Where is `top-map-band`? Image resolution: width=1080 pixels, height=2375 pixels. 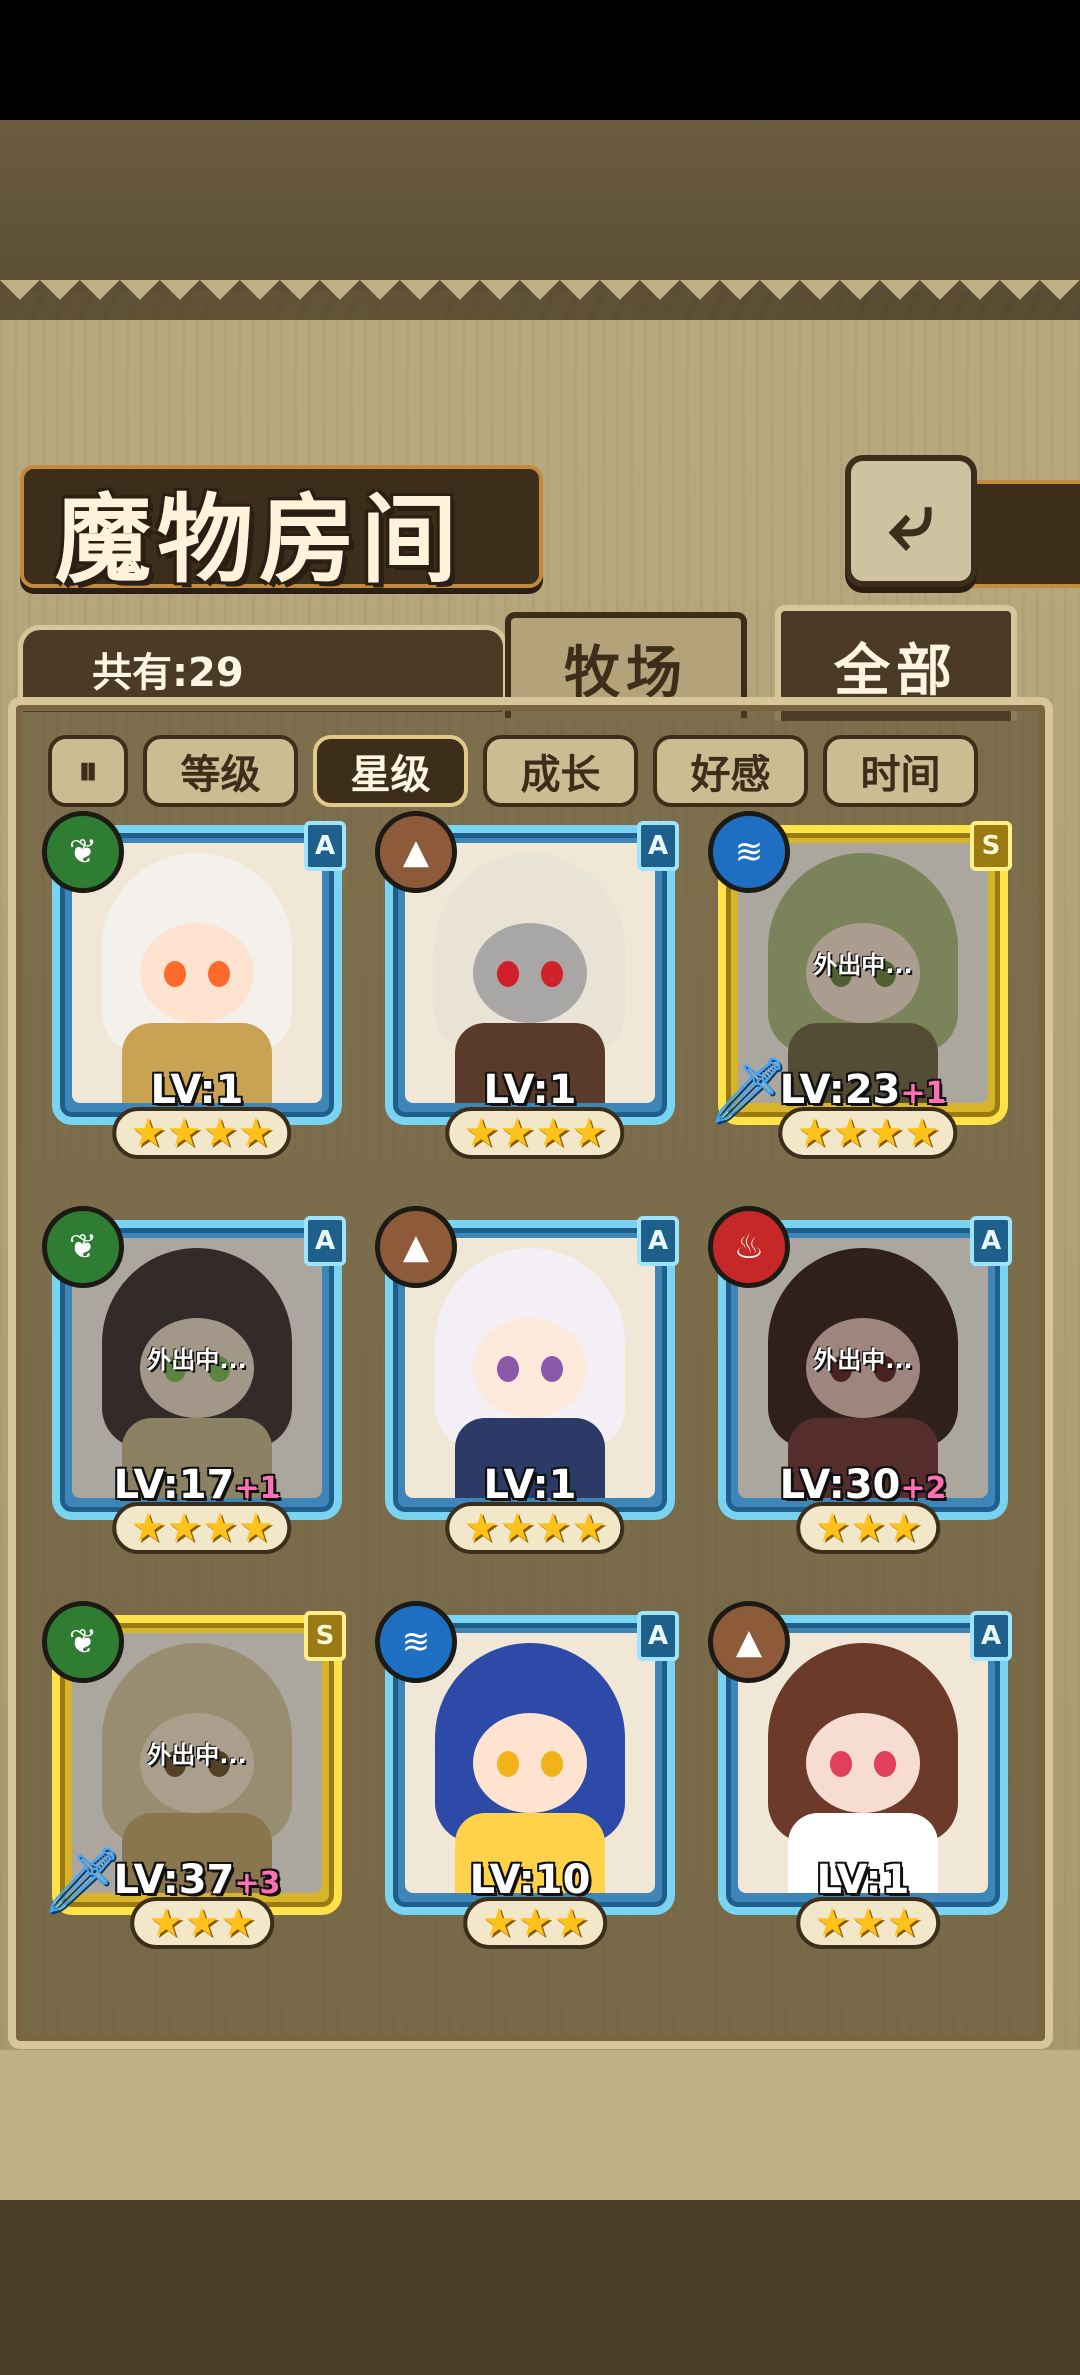
top-map-band is located at coordinates (540, 205).